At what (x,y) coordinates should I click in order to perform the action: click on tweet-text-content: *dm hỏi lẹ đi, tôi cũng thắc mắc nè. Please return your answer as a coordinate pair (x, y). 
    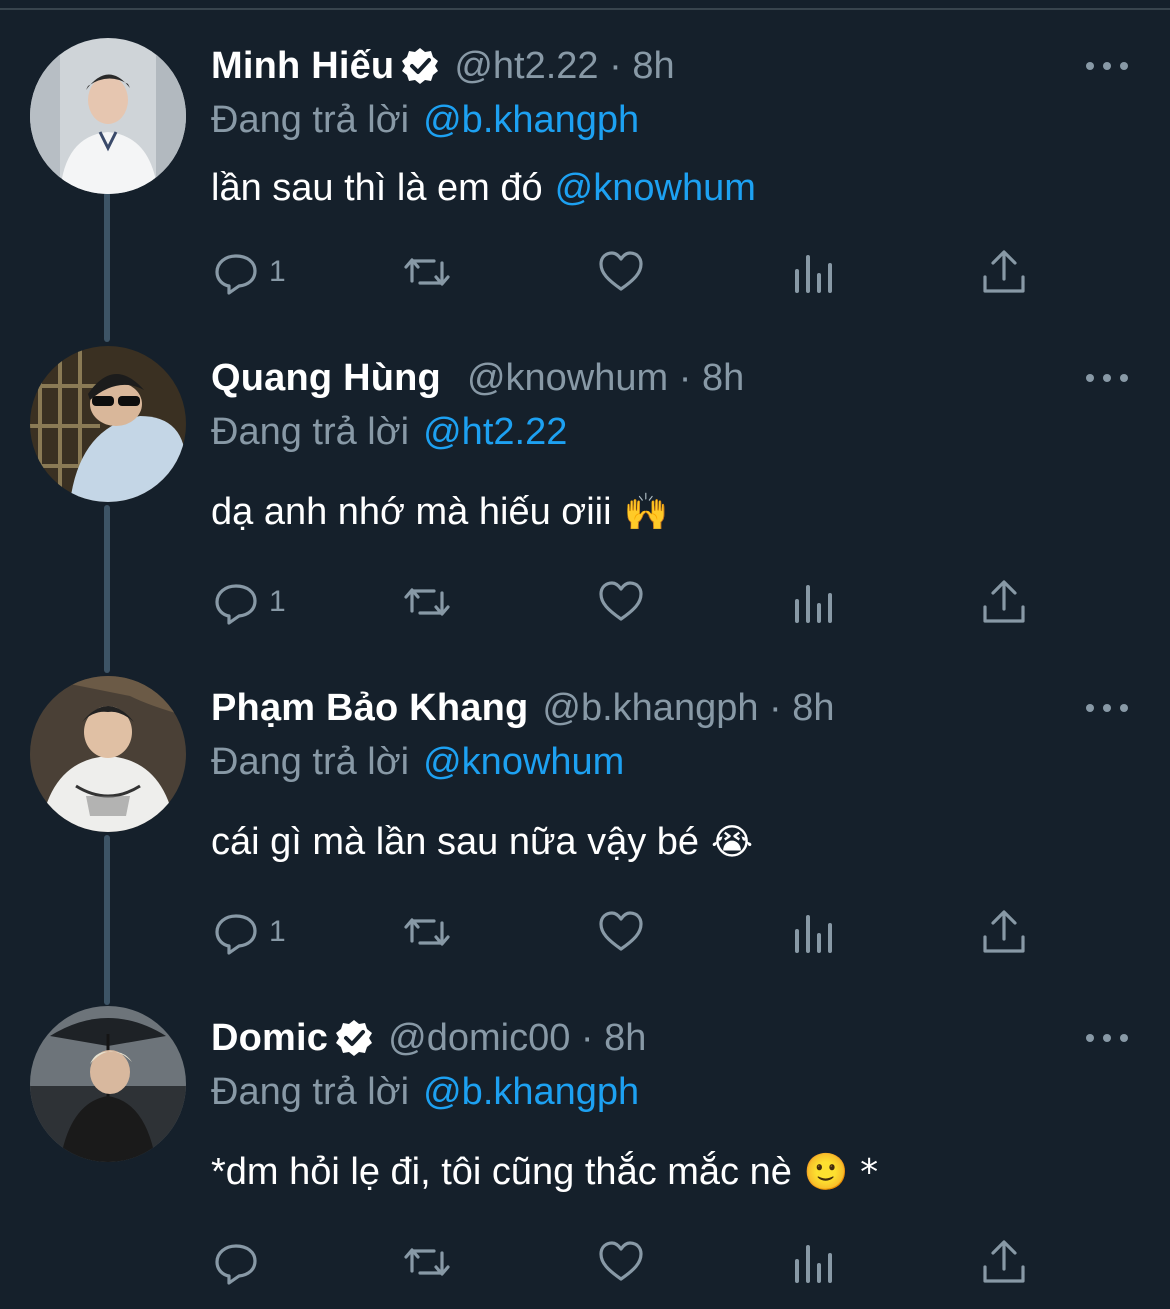
    Looking at the image, I should click on (501, 1171).